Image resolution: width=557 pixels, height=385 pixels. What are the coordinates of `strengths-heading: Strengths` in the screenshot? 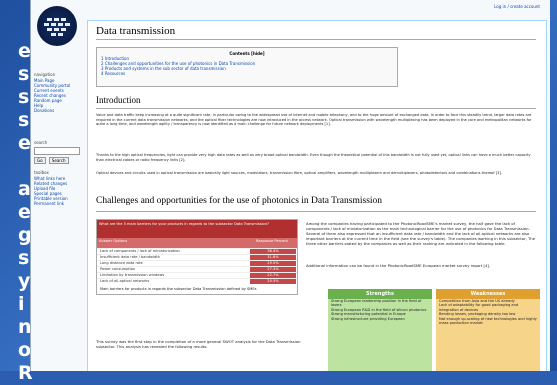 It's located at (380, 294).